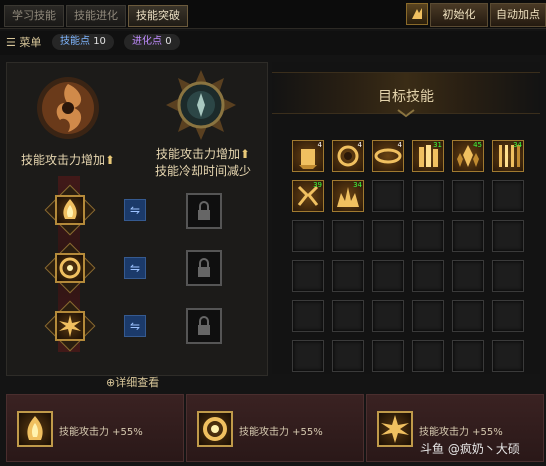  I want to click on target-skill-4: 31, so click(428, 156).